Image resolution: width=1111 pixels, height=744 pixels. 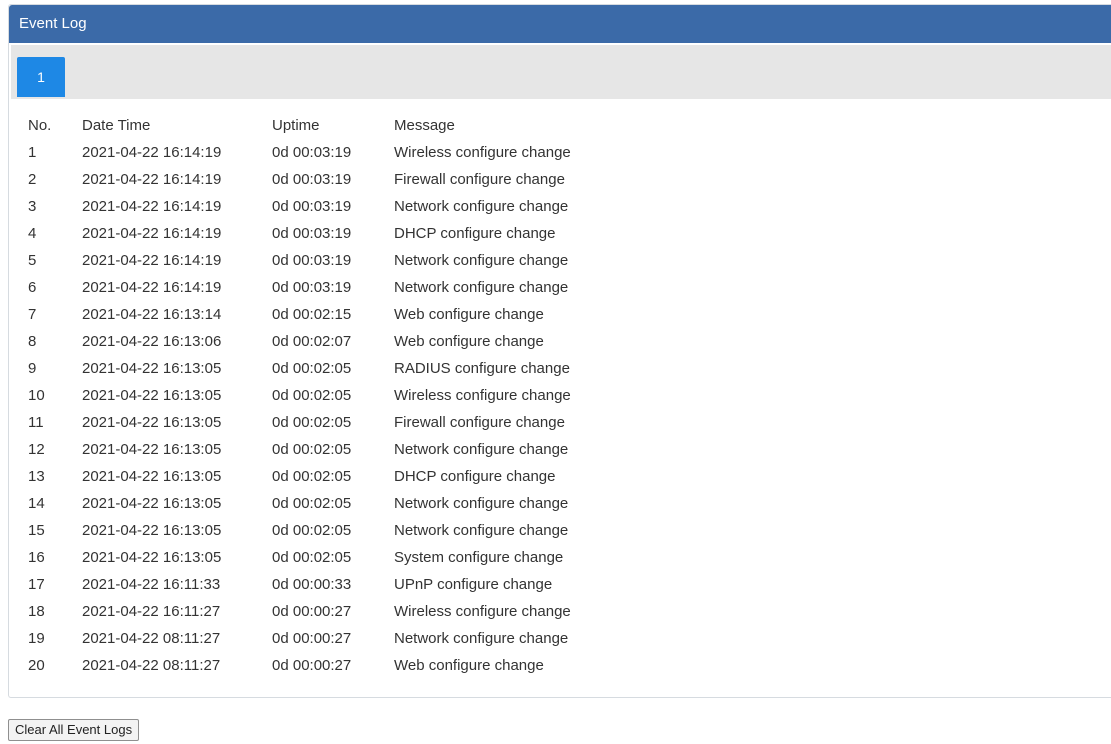 What do you see at coordinates (560, 24) in the screenshot?
I see `panel-title: Event Log` at bounding box center [560, 24].